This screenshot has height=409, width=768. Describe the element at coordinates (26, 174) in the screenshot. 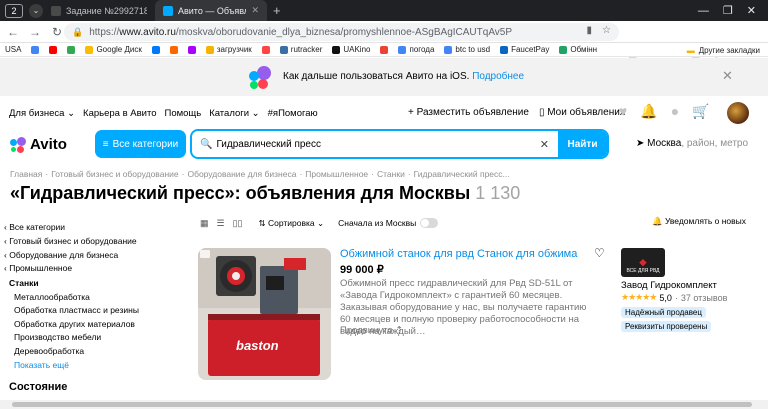

I see `breadcrumb-item: Главная` at that location.